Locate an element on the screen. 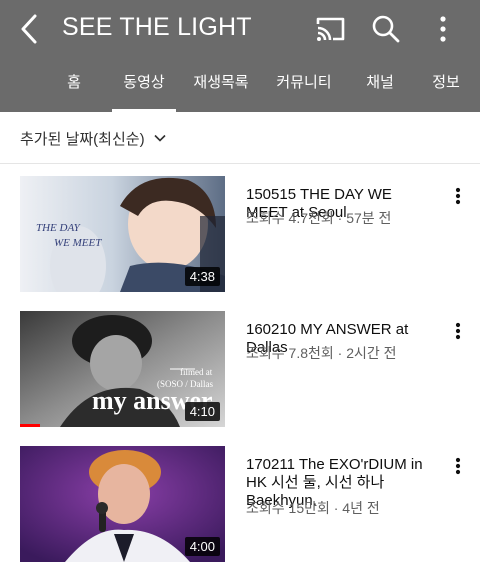 This screenshot has height=574, width=480. duration-badge: 4:38 is located at coordinates (202, 276).